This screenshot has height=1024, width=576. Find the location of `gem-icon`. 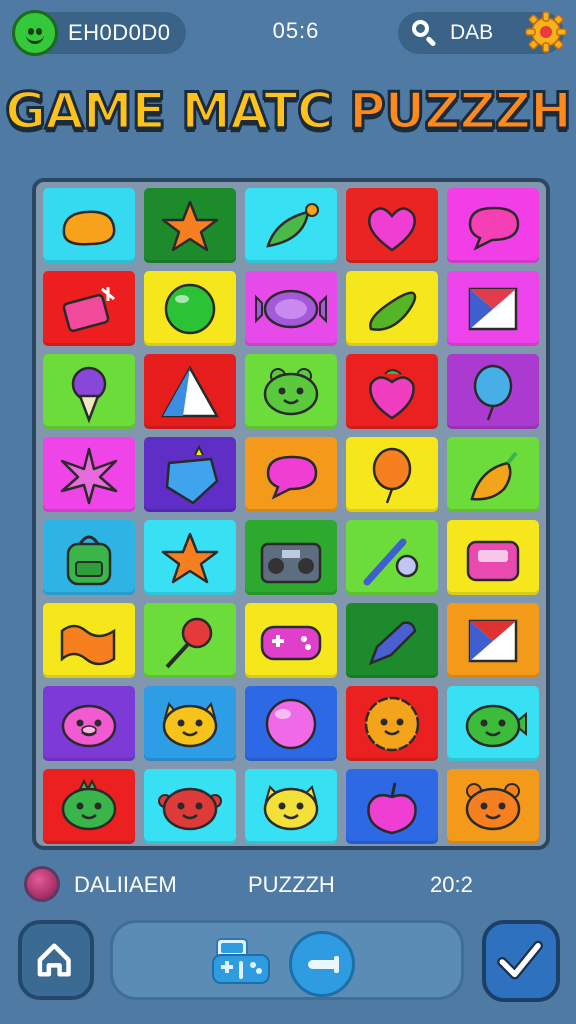

gem-icon is located at coordinates (192, 474).